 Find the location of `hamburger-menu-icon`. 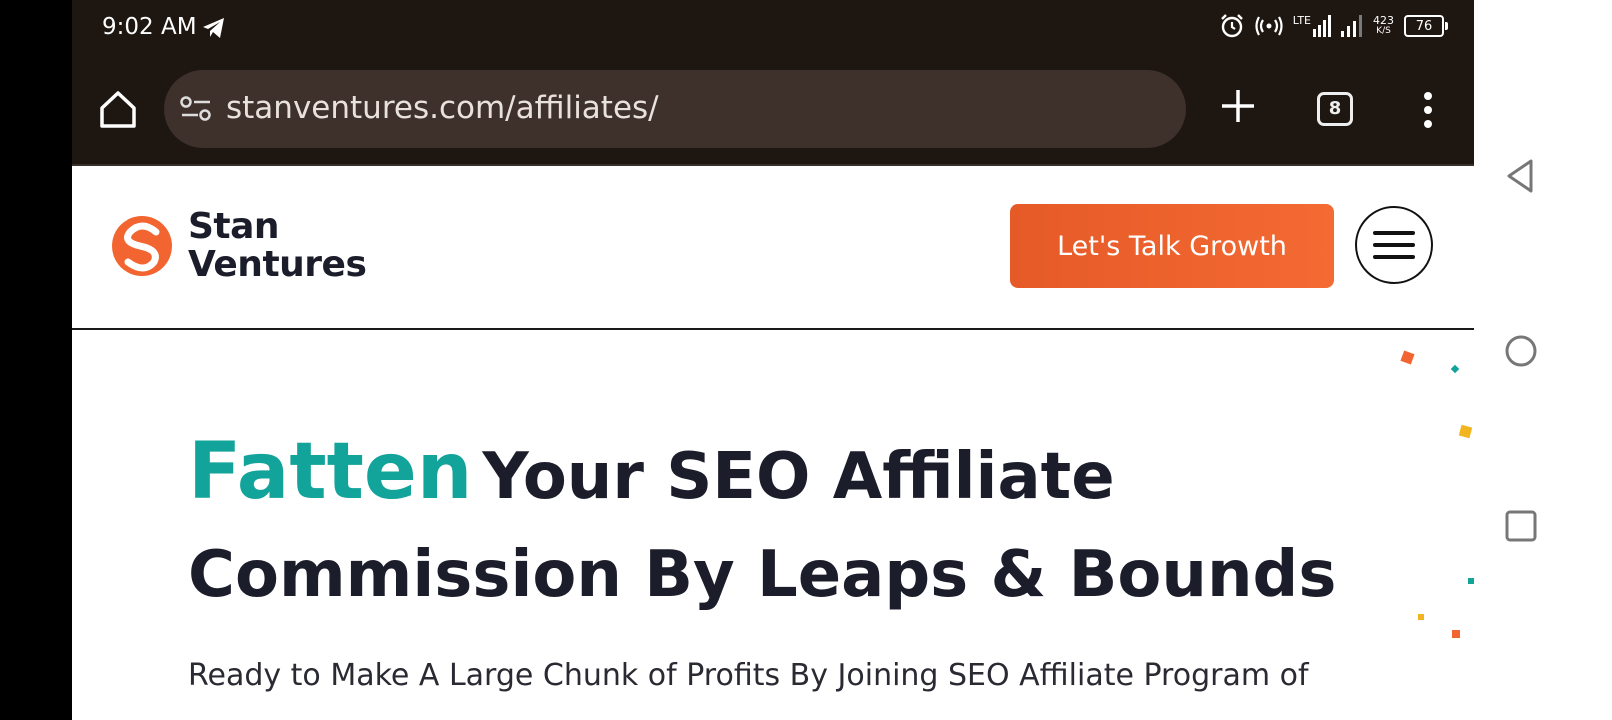

hamburger-menu-icon is located at coordinates (1394, 245).